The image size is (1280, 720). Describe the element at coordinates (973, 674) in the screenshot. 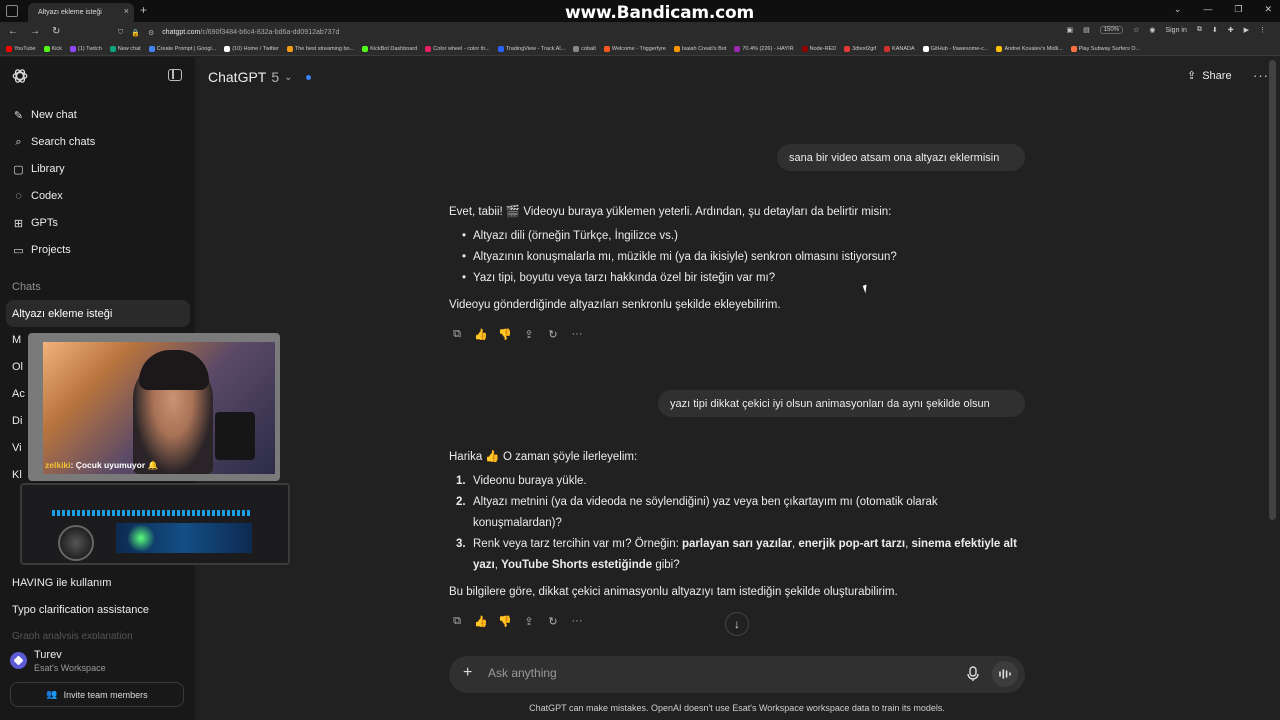

I see `microphone-icon` at that location.